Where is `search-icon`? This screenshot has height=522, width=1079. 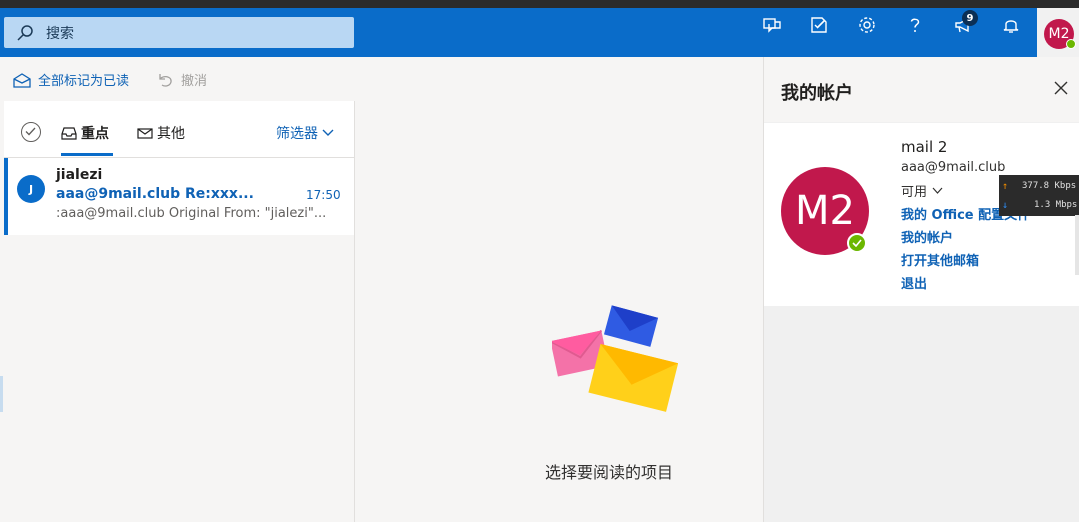
search-icon is located at coordinates (25, 32).